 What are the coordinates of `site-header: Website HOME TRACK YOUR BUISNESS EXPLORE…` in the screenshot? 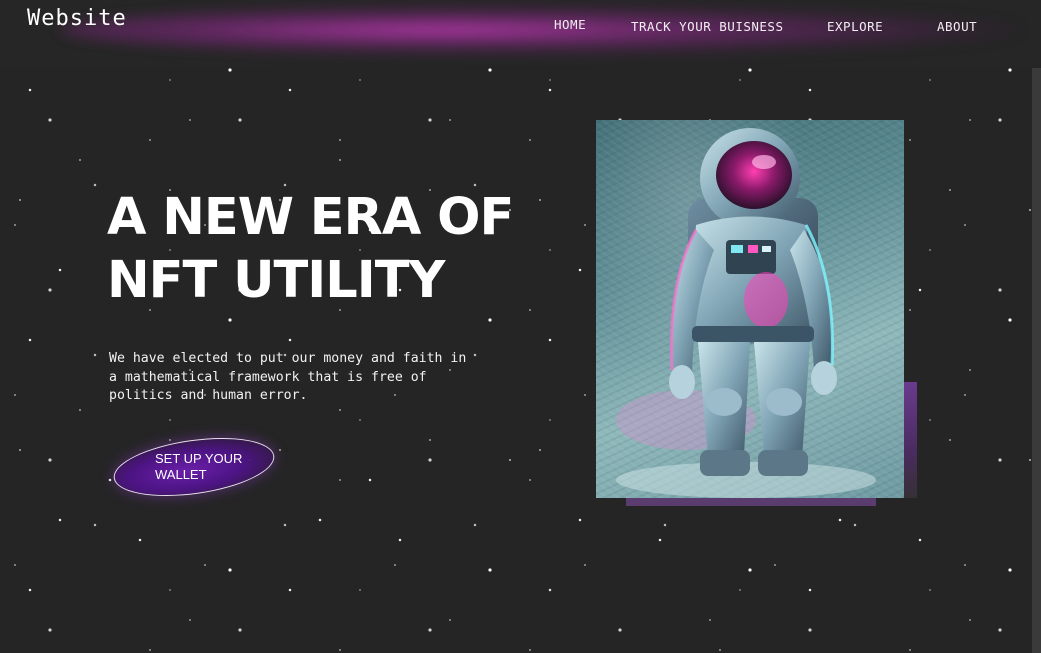 It's located at (520, 33).